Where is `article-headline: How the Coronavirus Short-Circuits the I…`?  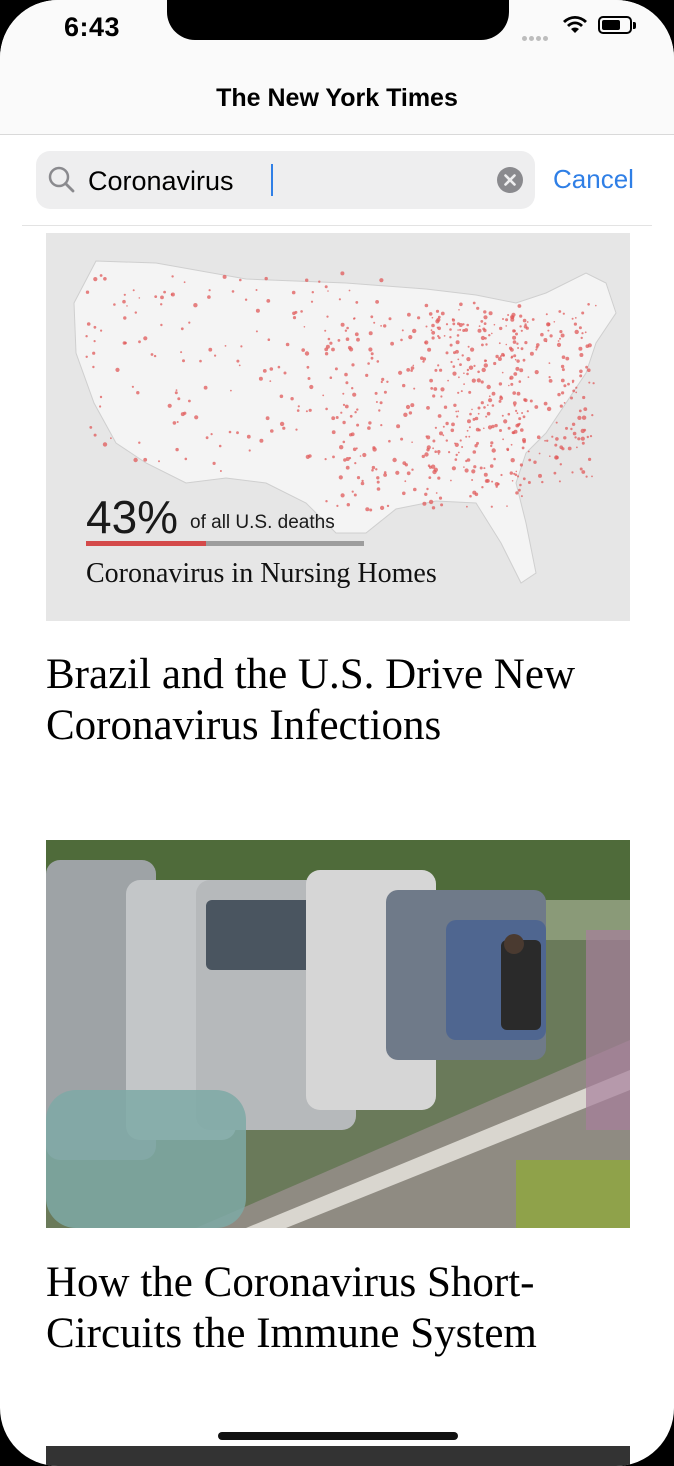 article-headline: How the Coronavirus Short-Circuits the I… is located at coordinates (341, 1308).